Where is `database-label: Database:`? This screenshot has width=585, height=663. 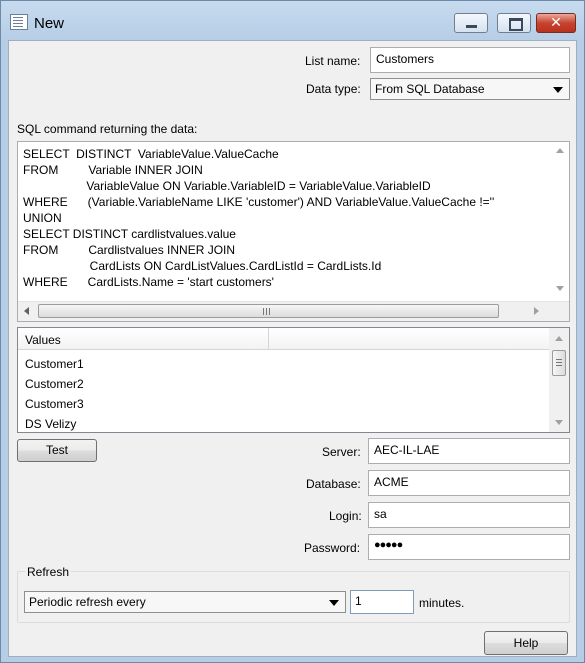
database-label: Database: is located at coordinates (333, 484).